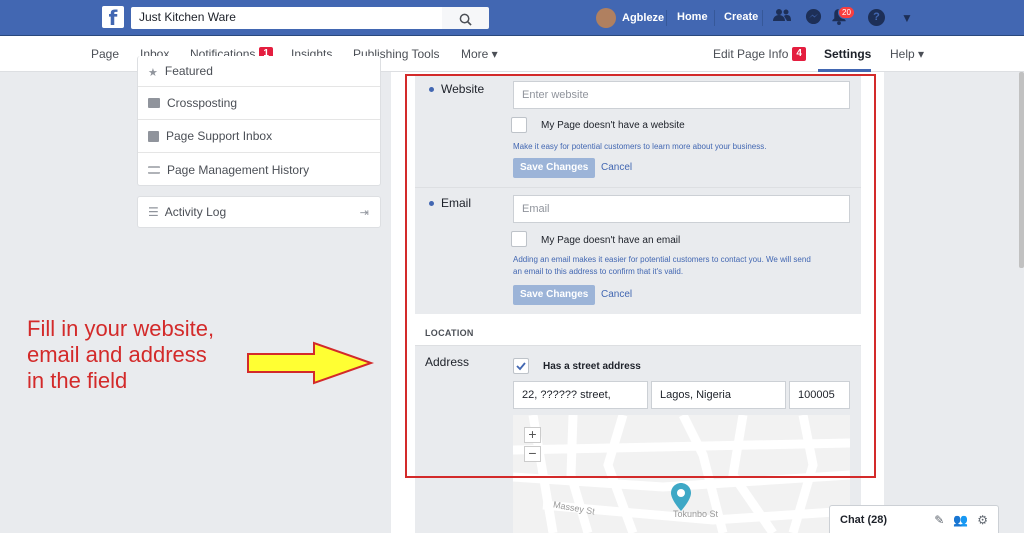 This screenshot has width=1024, height=533. What do you see at coordinates (153, 73) in the screenshot?
I see `star-icon: ★` at bounding box center [153, 73].